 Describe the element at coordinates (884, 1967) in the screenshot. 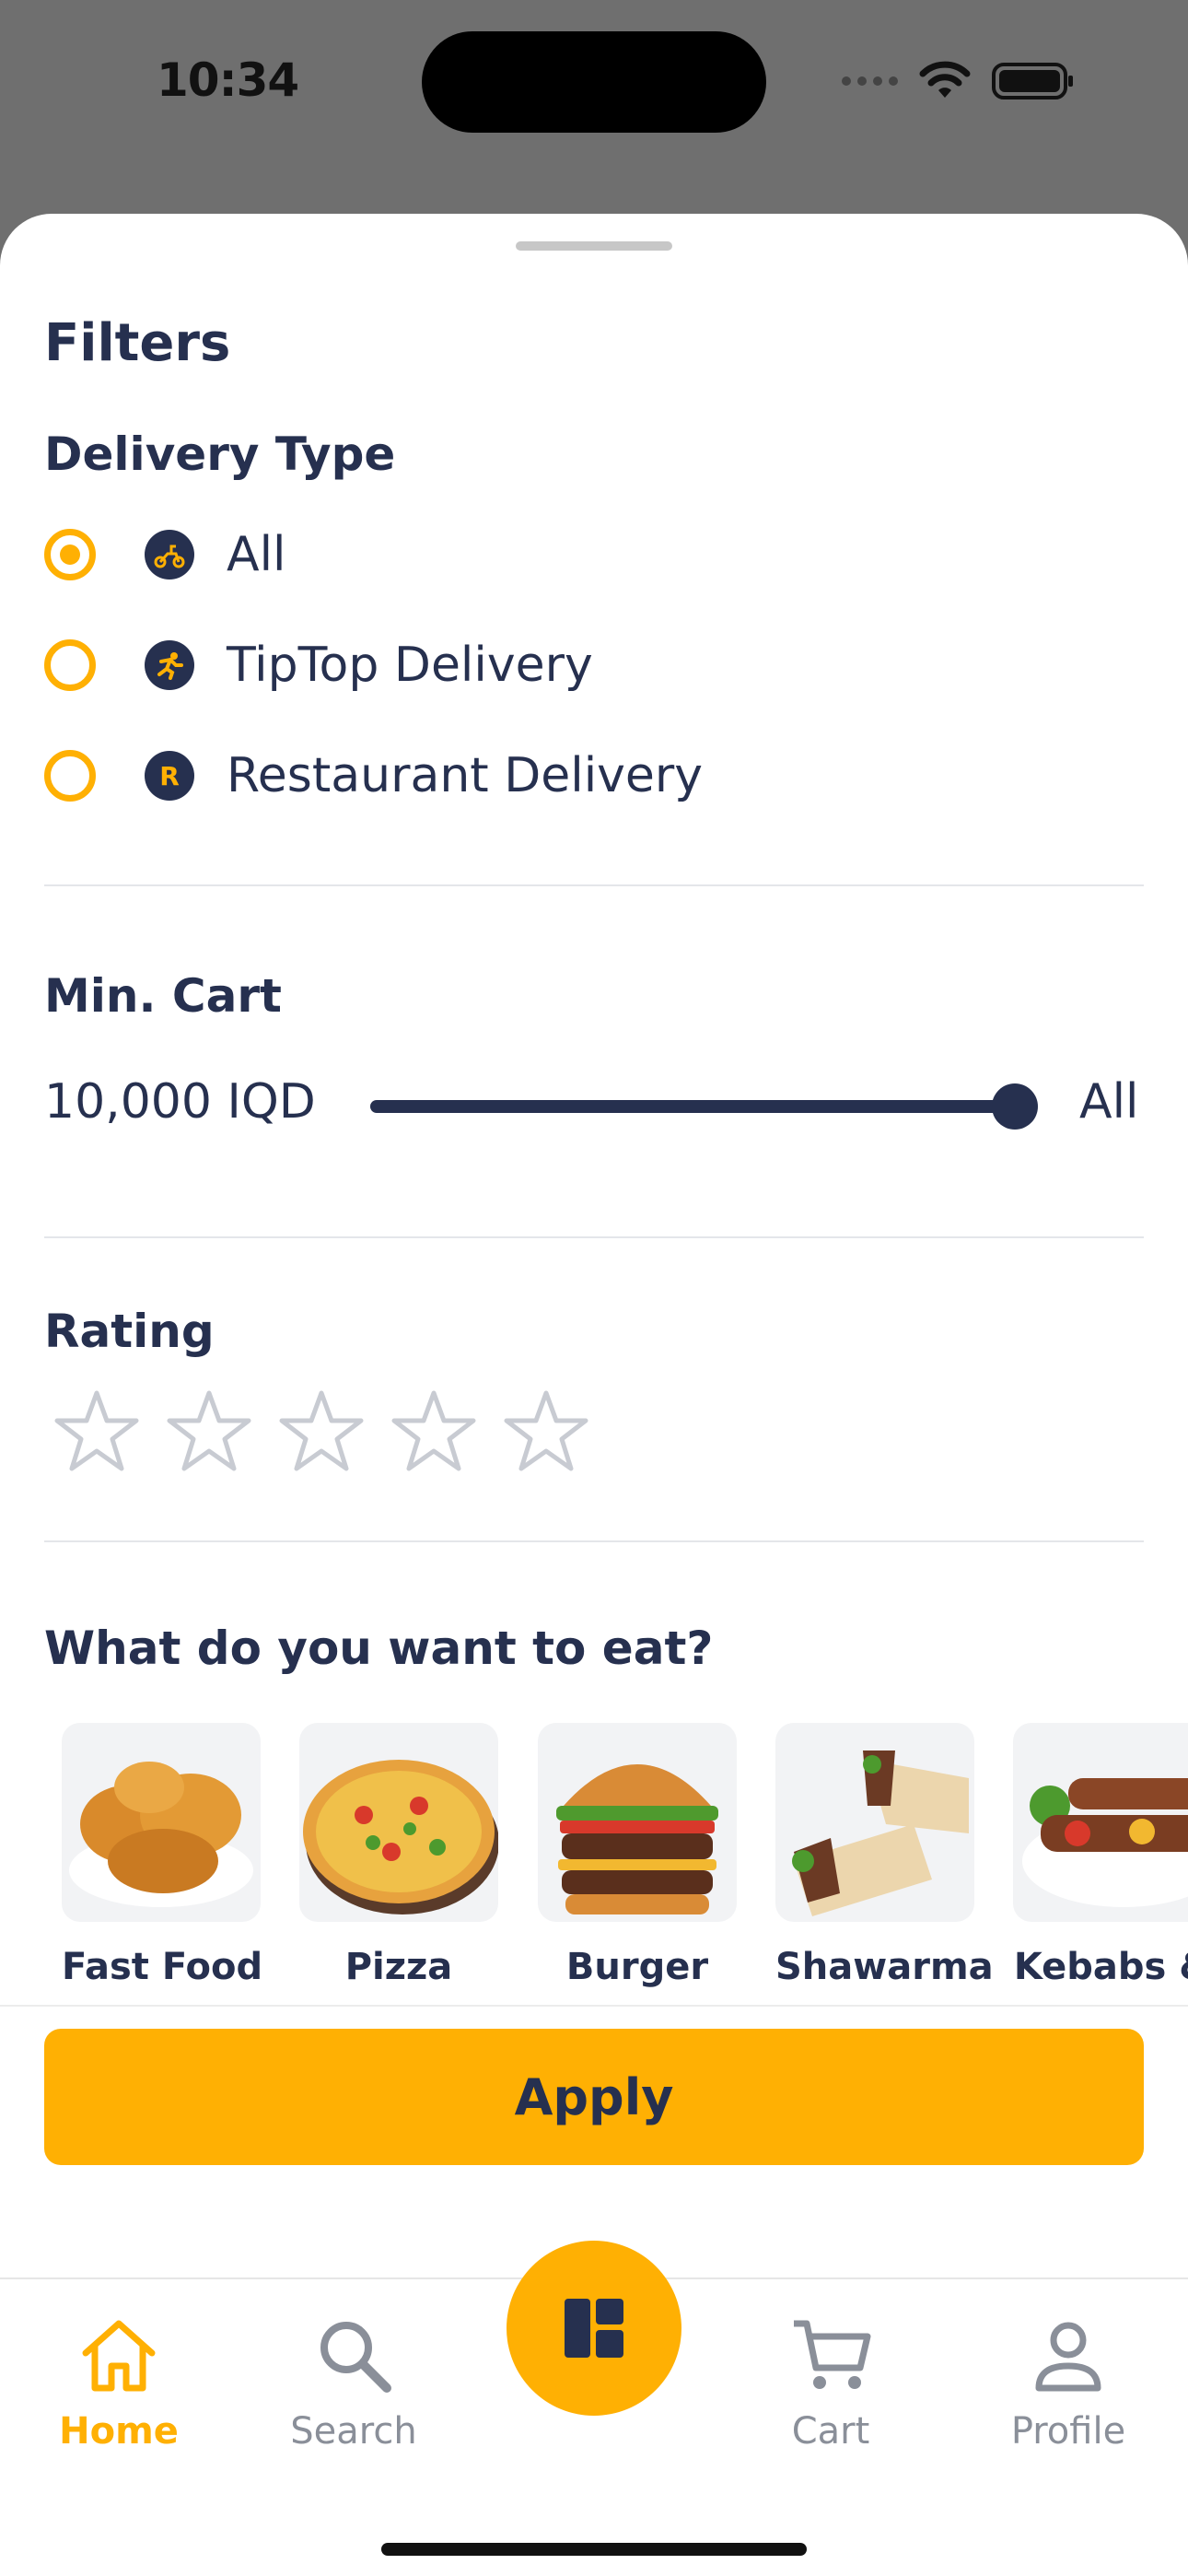

I see `food-item-label: Shawarma` at that location.